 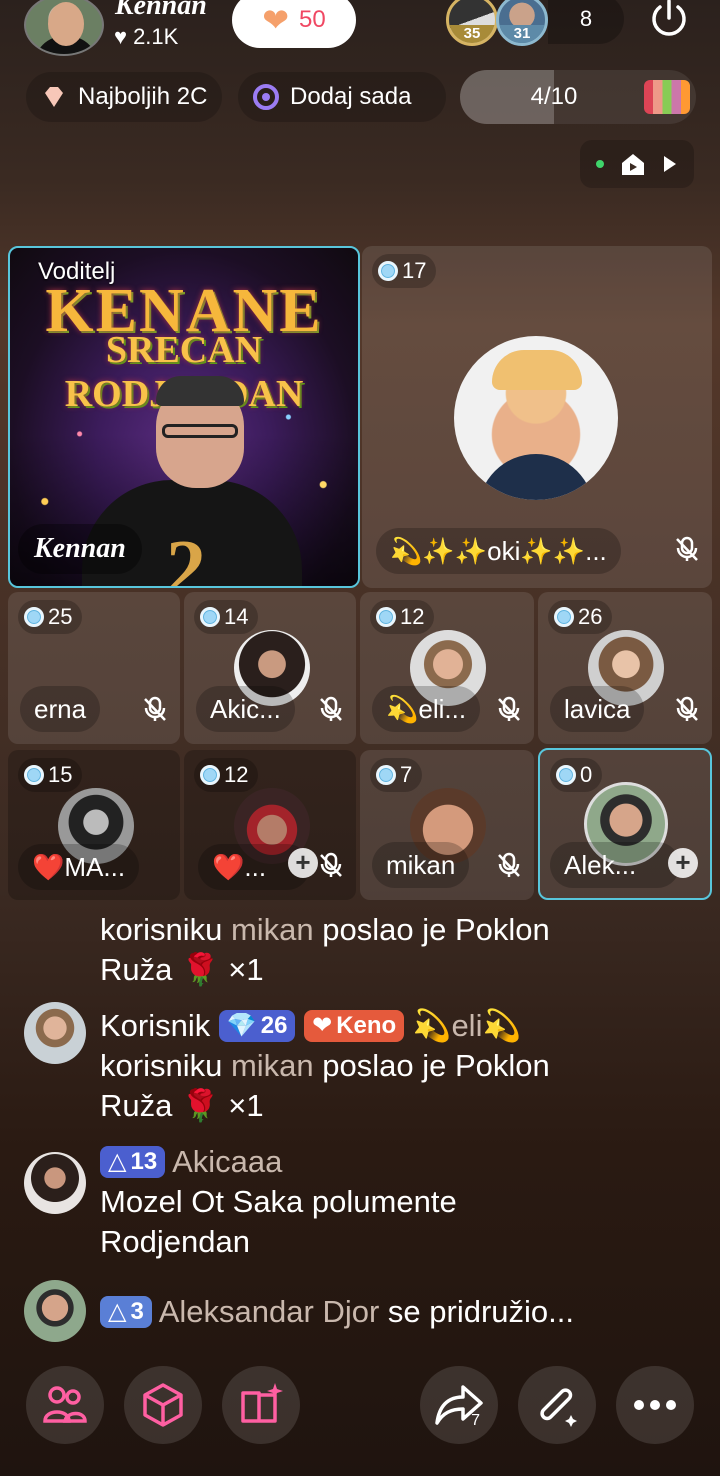 What do you see at coordinates (625, 824) in the screenshot?
I see `guest-tile-selected: 0 Alek... +` at bounding box center [625, 824].